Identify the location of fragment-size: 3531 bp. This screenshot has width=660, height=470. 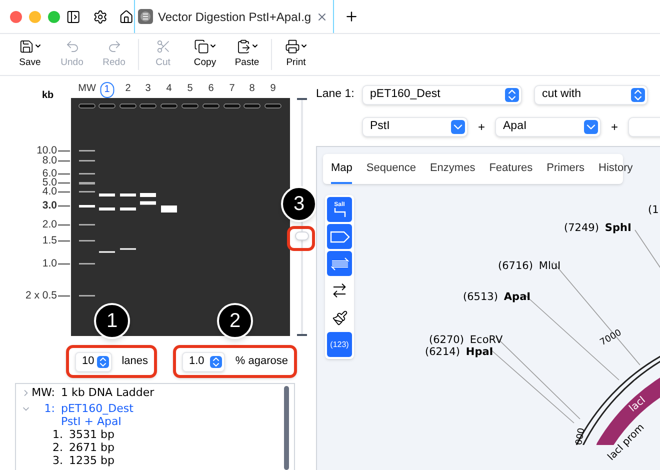
(91, 434).